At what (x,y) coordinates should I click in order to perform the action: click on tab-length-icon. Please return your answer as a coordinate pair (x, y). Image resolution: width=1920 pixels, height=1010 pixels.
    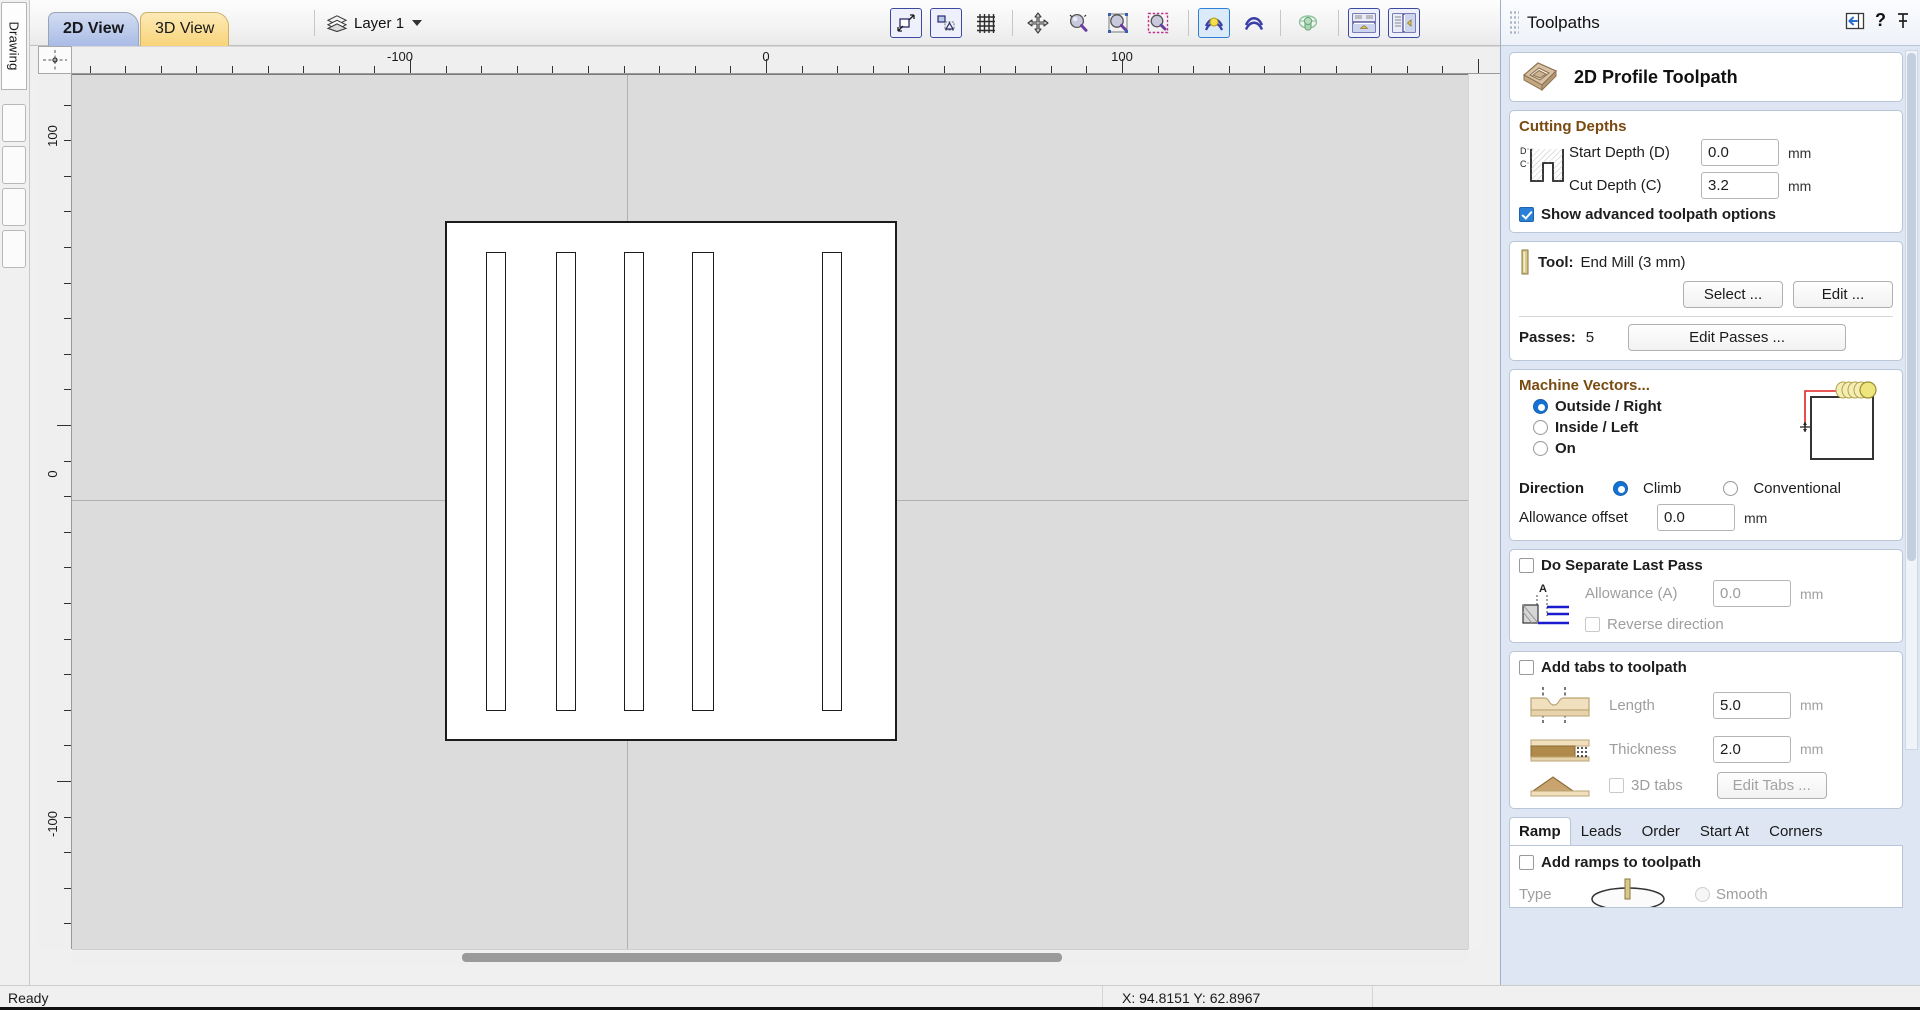
    Looking at the image, I should click on (1560, 705).